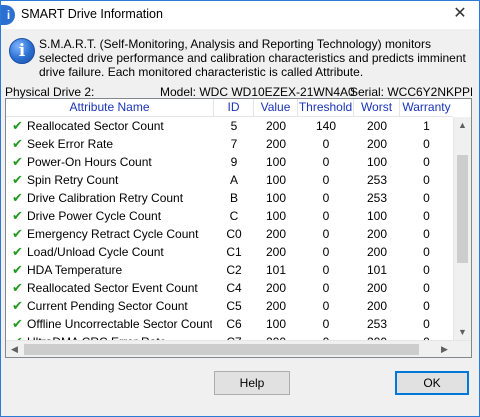 Image resolution: width=480 pixels, height=417 pixels. Describe the element at coordinates (257, 92) in the screenshot. I see `drive-model: Model: WDC WD10EZEX-21WN4A0` at that location.